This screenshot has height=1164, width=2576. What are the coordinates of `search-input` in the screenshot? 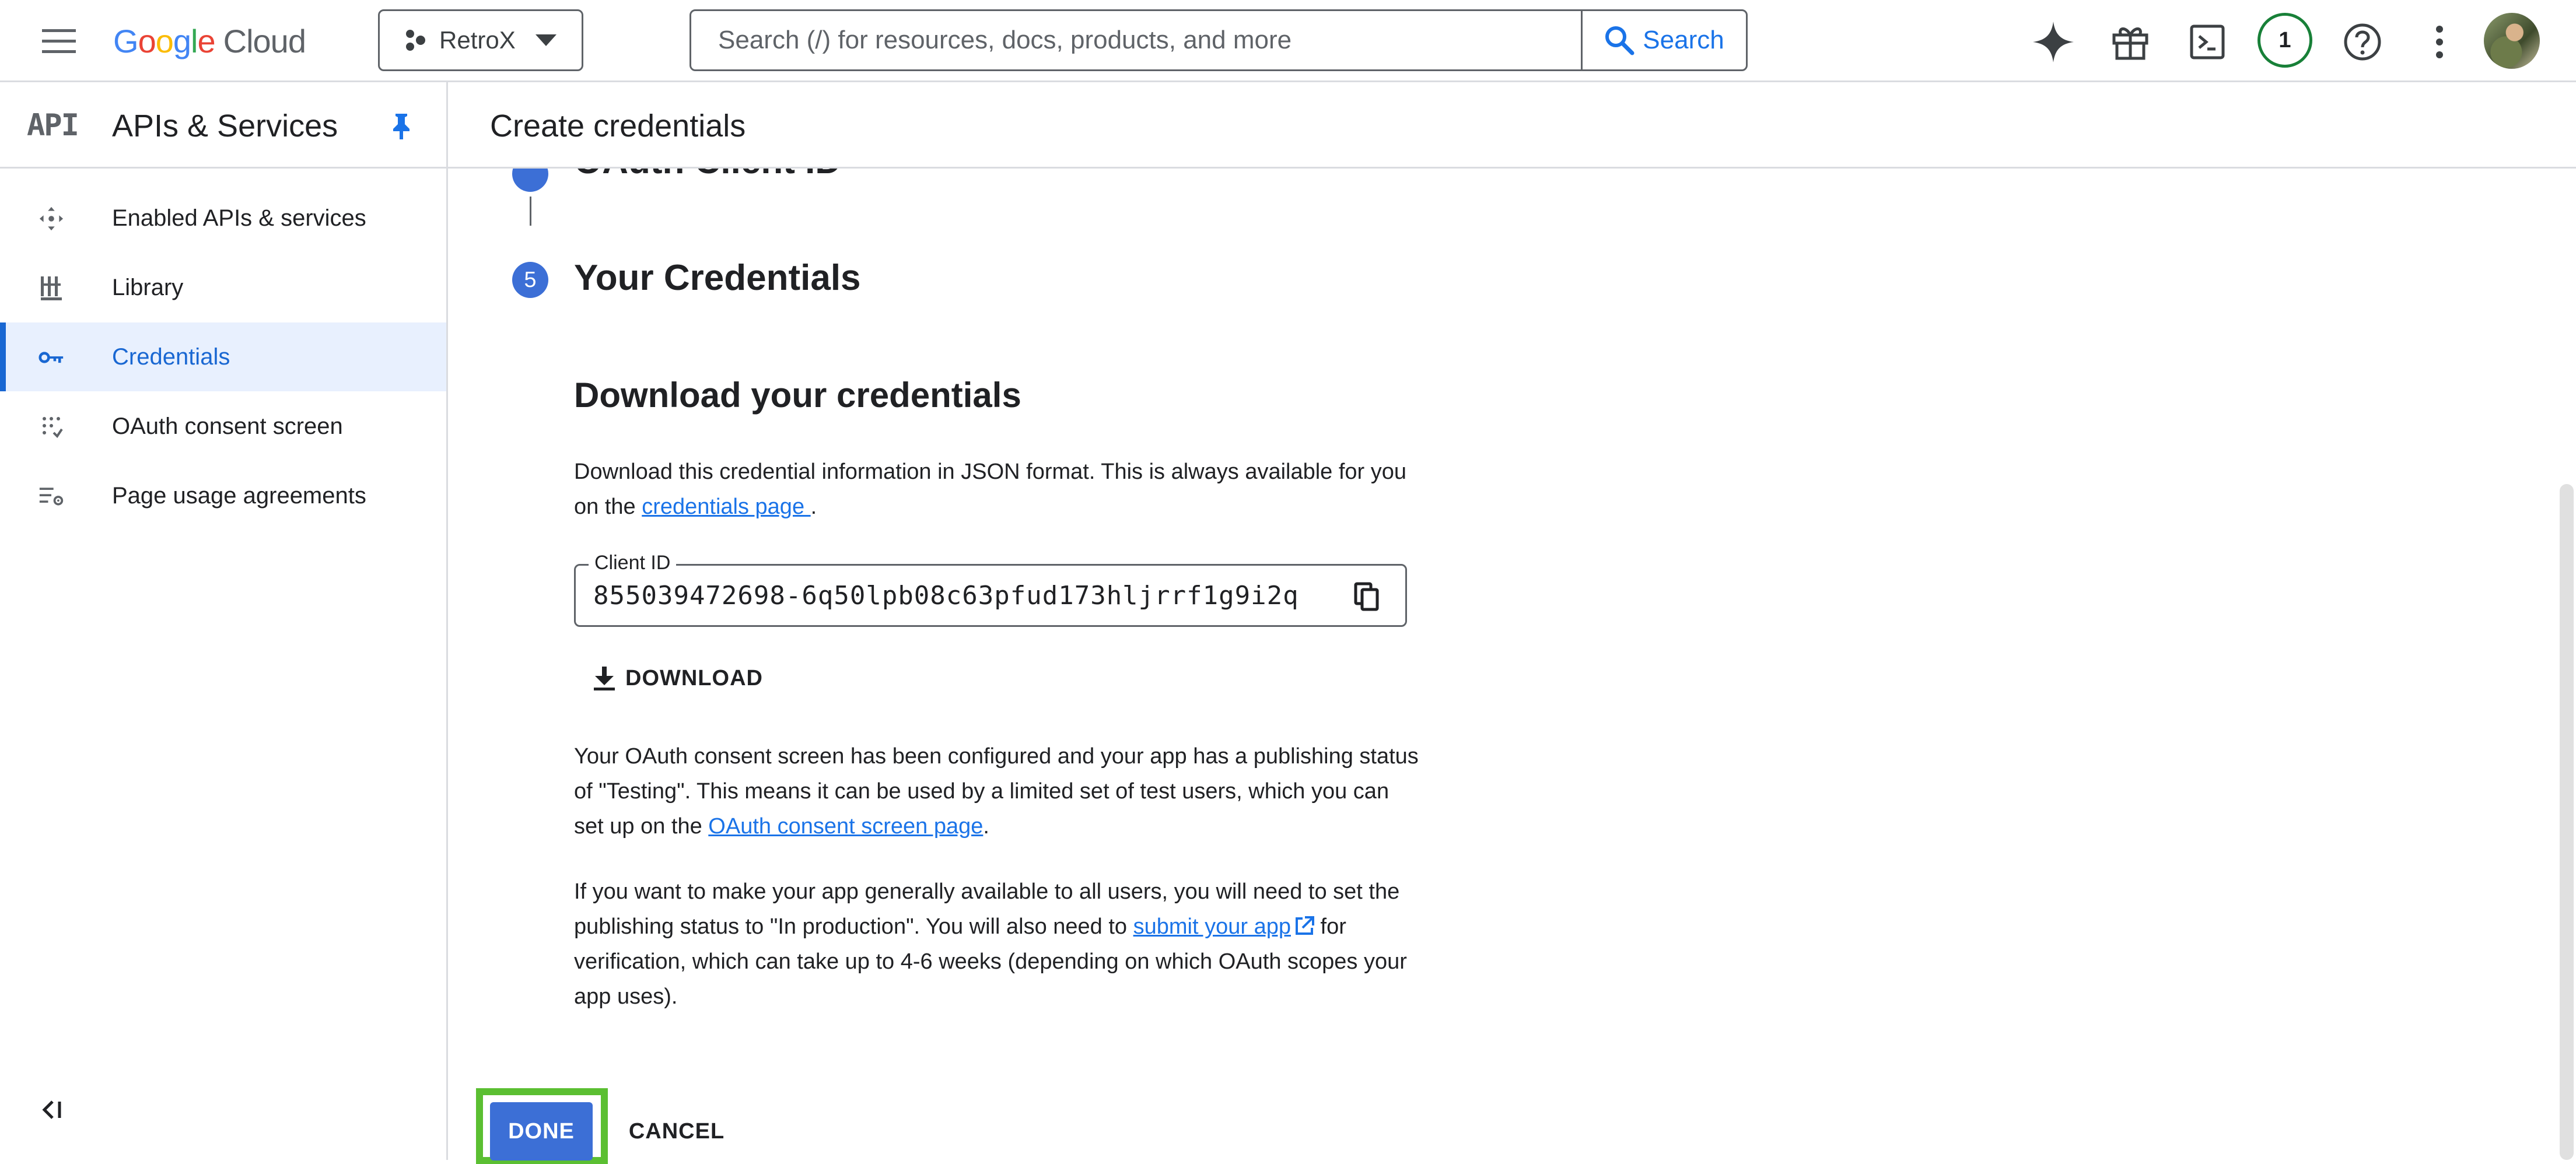 It's located at (1136, 40).